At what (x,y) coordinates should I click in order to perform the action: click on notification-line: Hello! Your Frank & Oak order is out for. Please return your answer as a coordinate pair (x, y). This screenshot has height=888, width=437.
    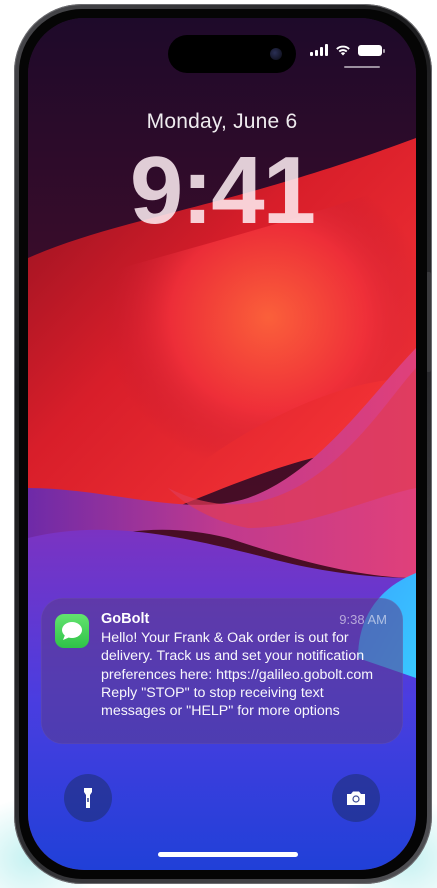
    Looking at the image, I should click on (225, 638).